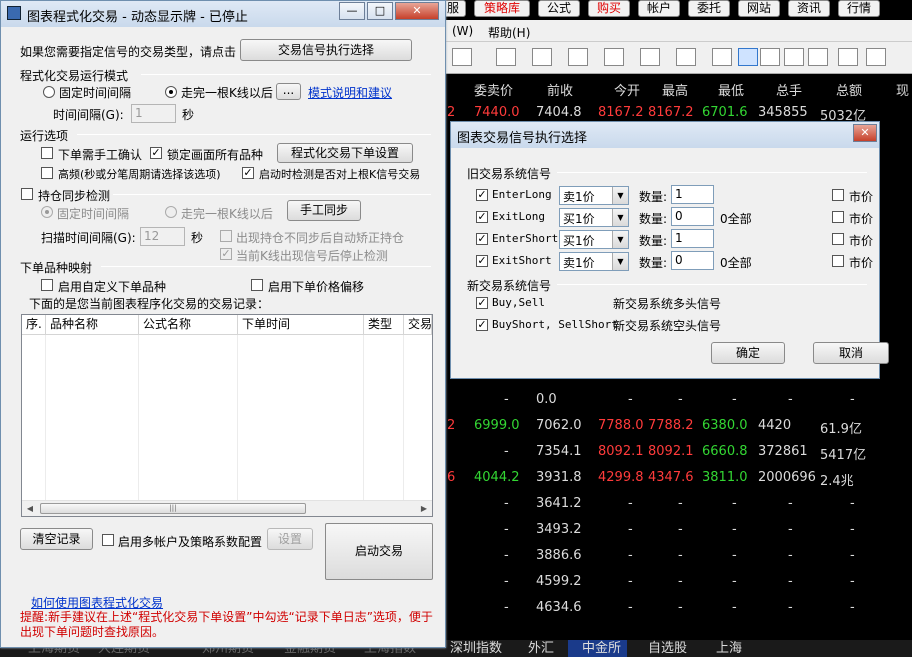 The image size is (912, 657). I want to click on th-type: 类型, so click(384, 325).